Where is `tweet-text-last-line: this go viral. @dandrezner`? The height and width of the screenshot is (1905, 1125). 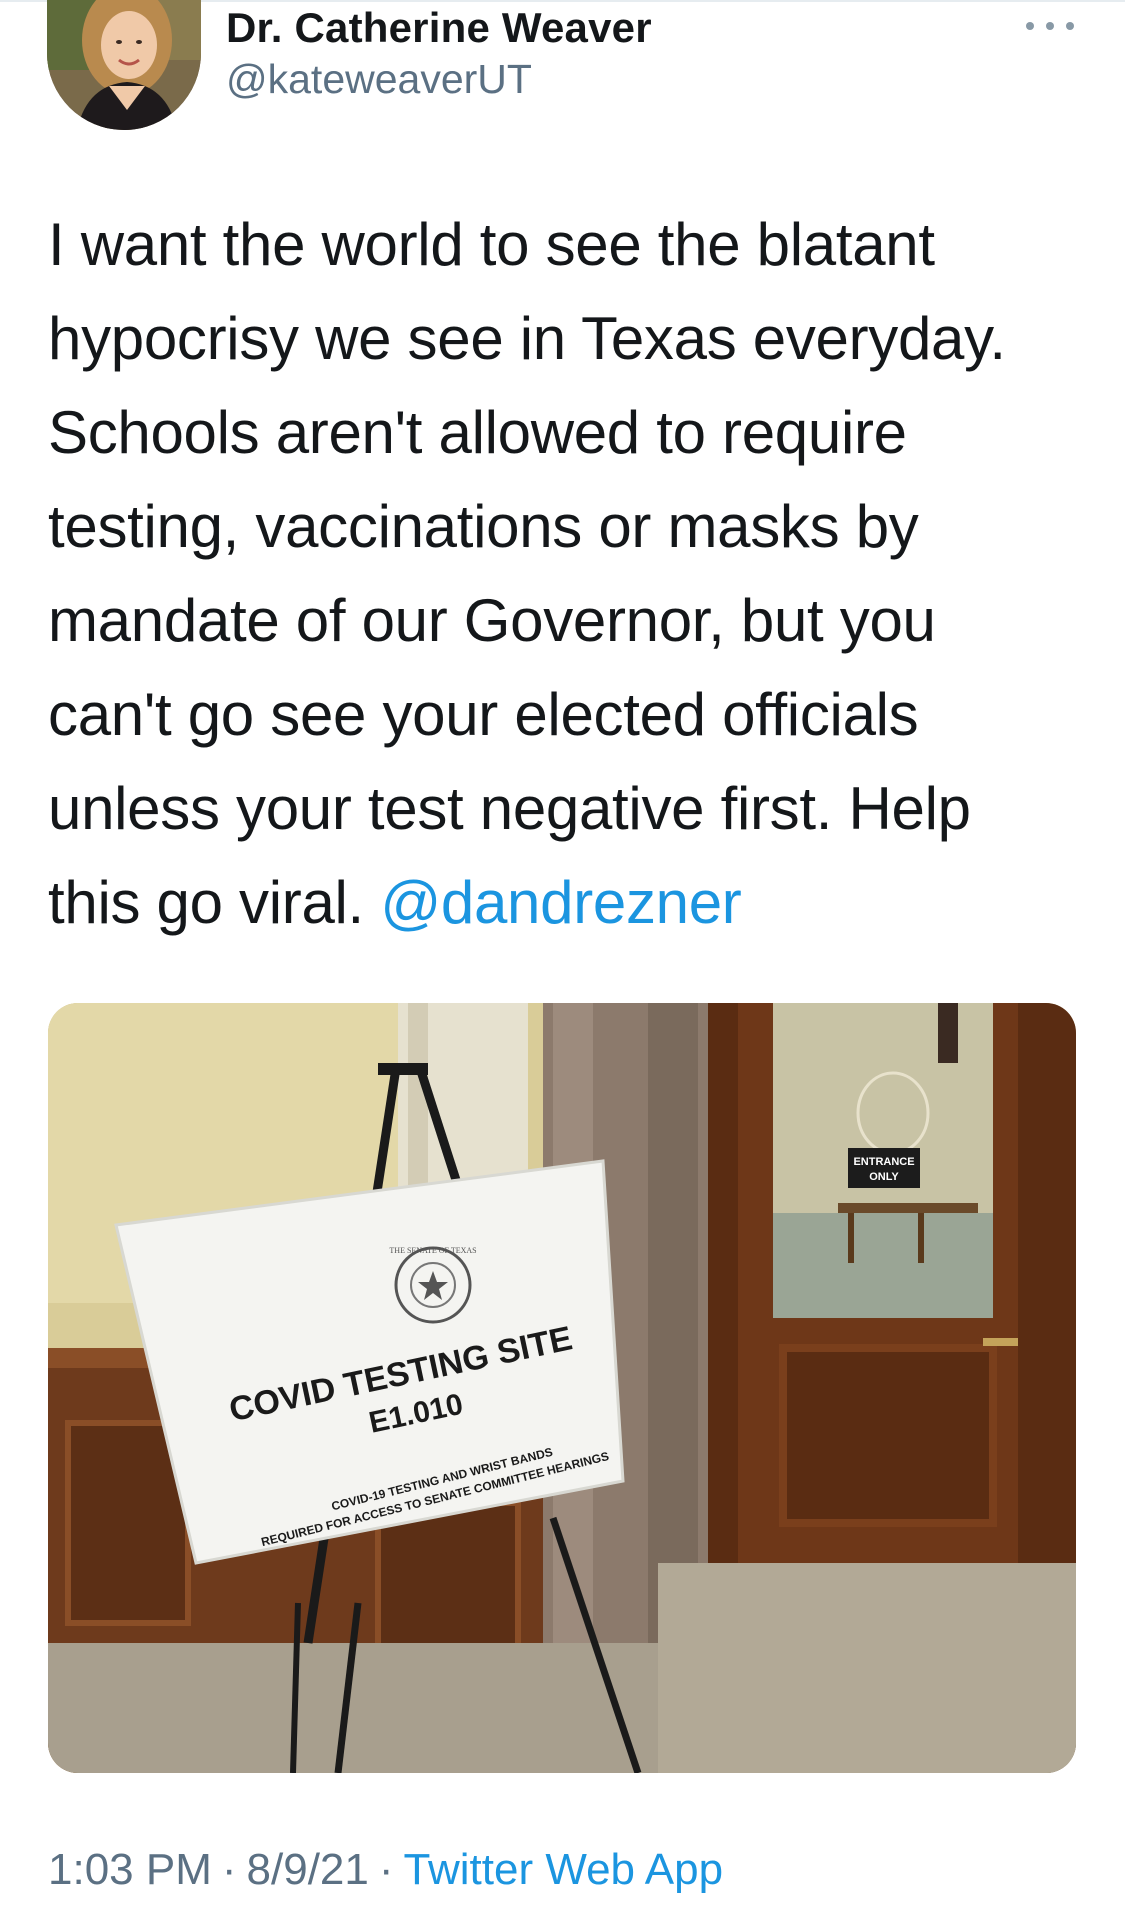 tweet-text-last-line: this go viral. @dandrezner is located at coordinates (568, 903).